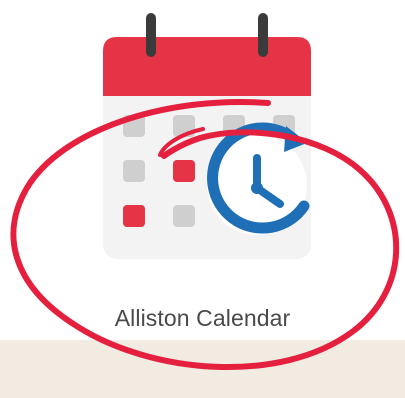  What do you see at coordinates (151, 35) in the screenshot?
I see `binder-ring-left` at bounding box center [151, 35].